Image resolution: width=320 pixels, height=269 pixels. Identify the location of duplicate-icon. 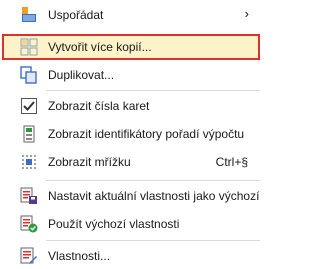
(29, 75).